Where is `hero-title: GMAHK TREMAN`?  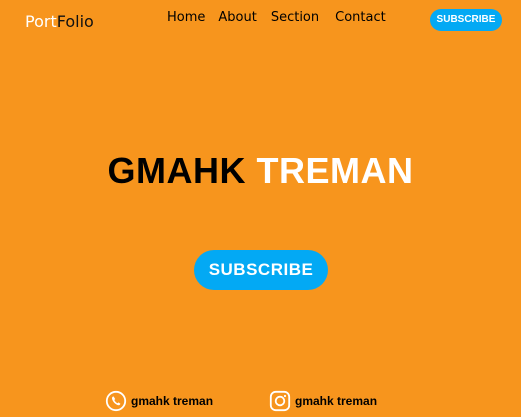
hero-title: GMAHK TREMAN is located at coordinates (260, 171).